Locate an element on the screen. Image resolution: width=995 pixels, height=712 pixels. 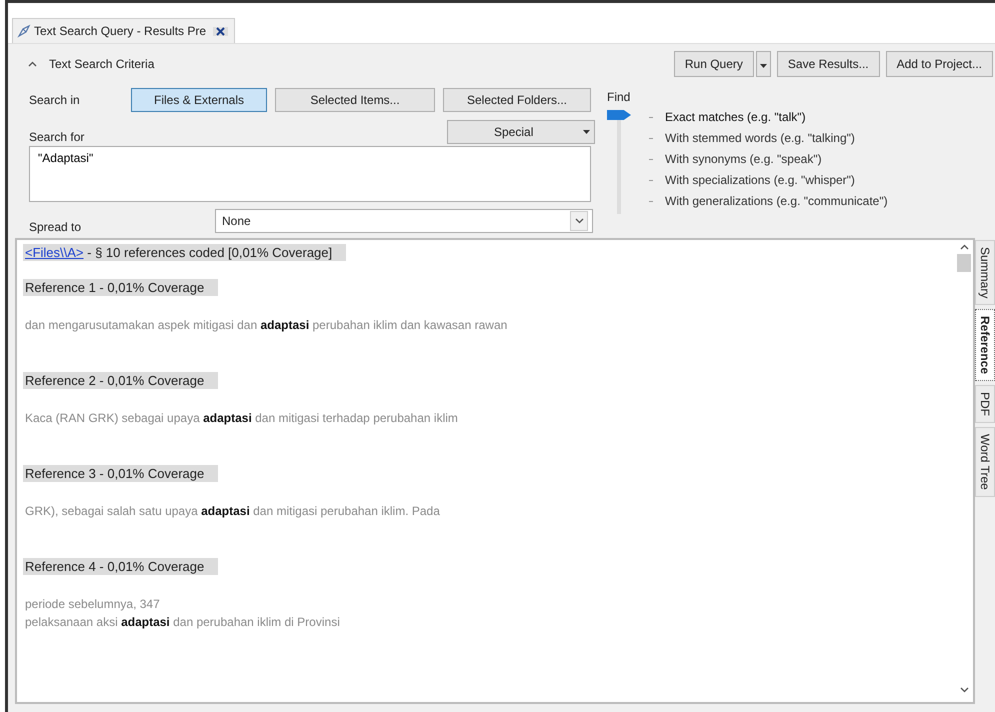
scroll-up-icon is located at coordinates (964, 247).